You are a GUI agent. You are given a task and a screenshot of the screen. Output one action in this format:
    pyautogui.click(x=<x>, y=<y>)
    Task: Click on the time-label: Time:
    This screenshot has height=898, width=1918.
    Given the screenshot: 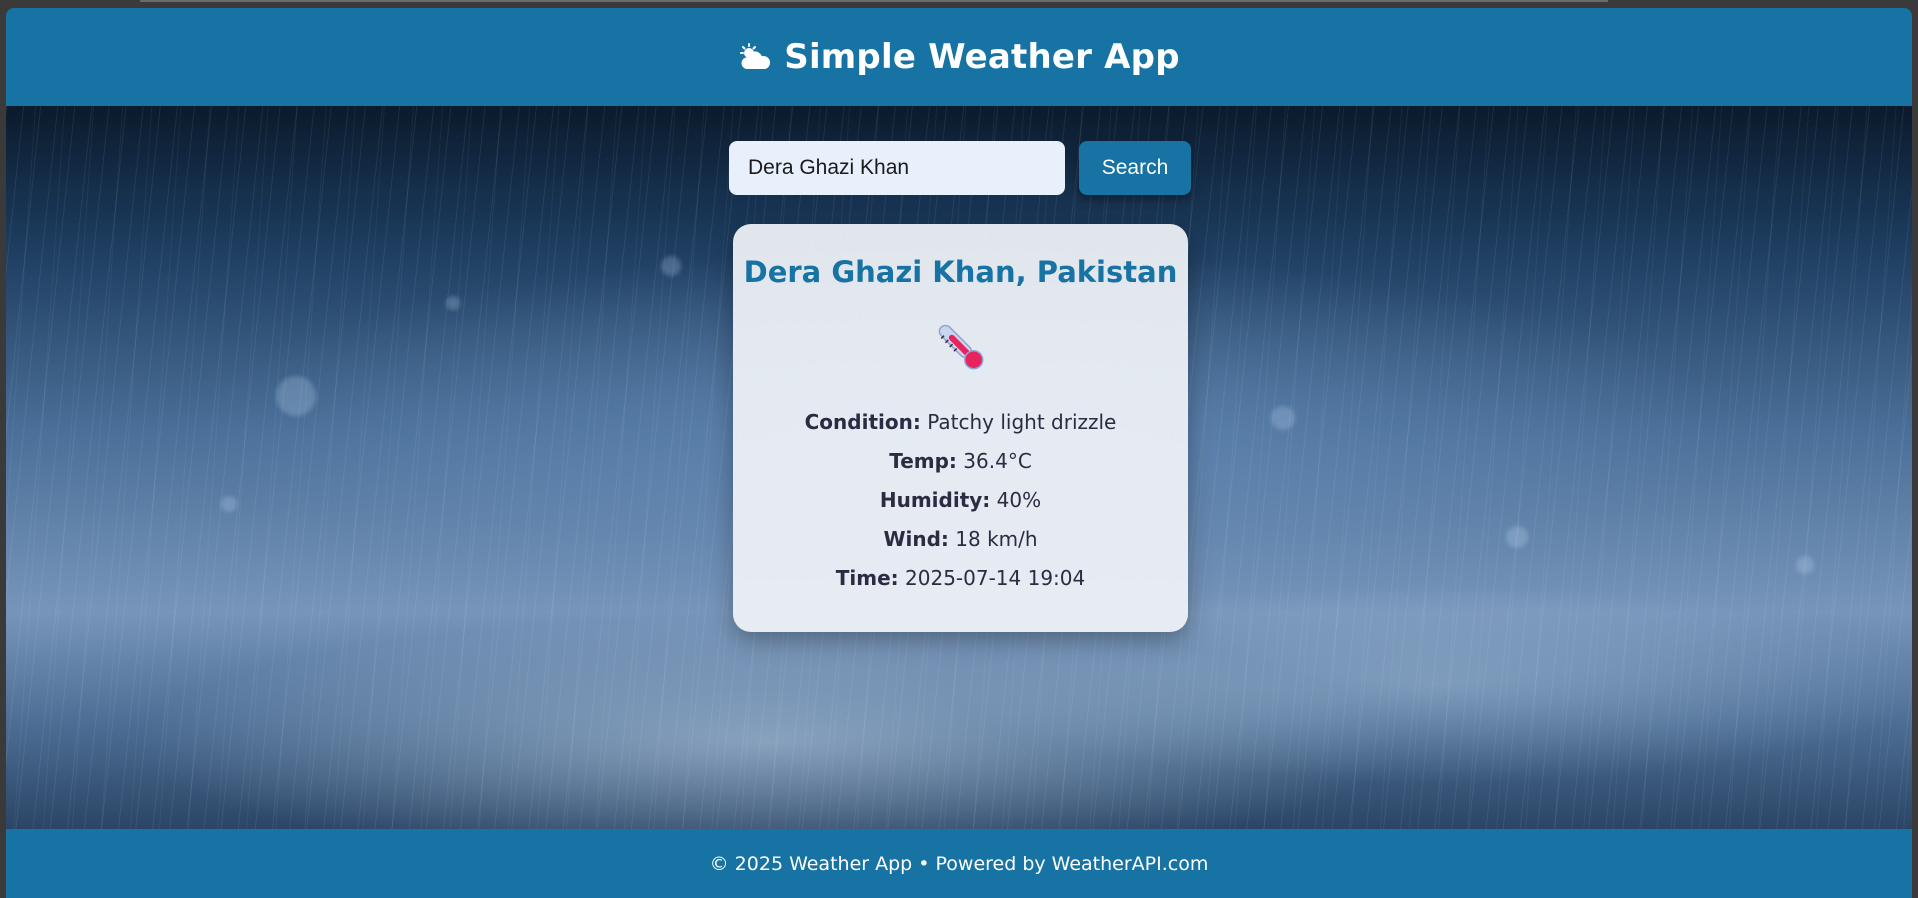 What is the action you would take?
    pyautogui.click(x=867, y=578)
    